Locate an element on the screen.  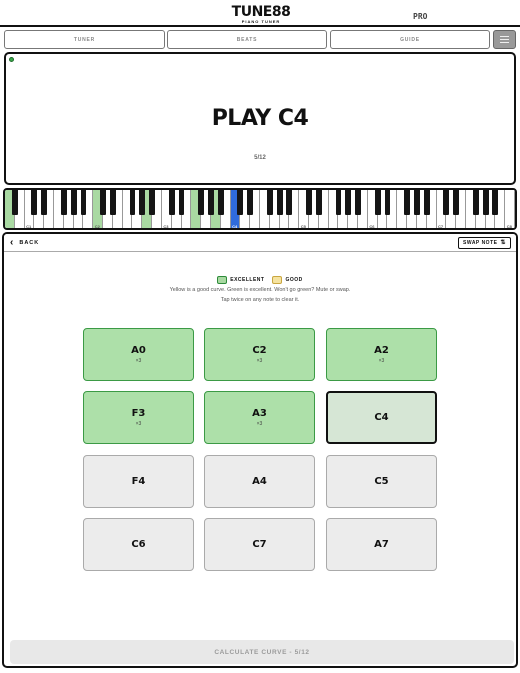
app-header: TUNE88 PIANO TUNER PRO is located at coordinates (260, 13).